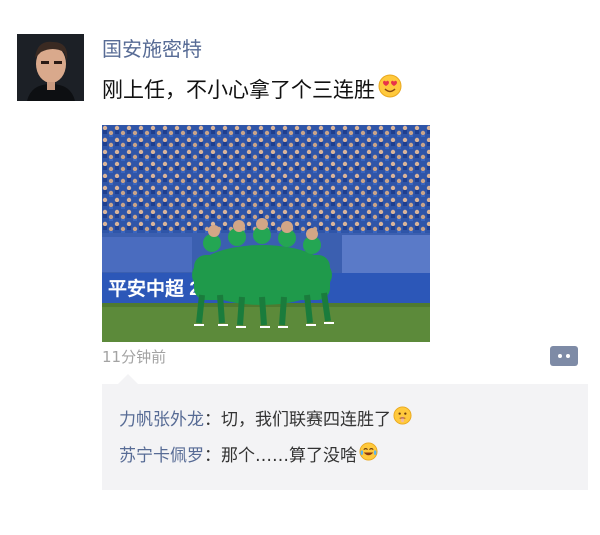 The height and width of the screenshot is (535, 600). Describe the element at coordinates (402, 419) in the screenshot. I see `shushing-face-emoji-icon` at that location.